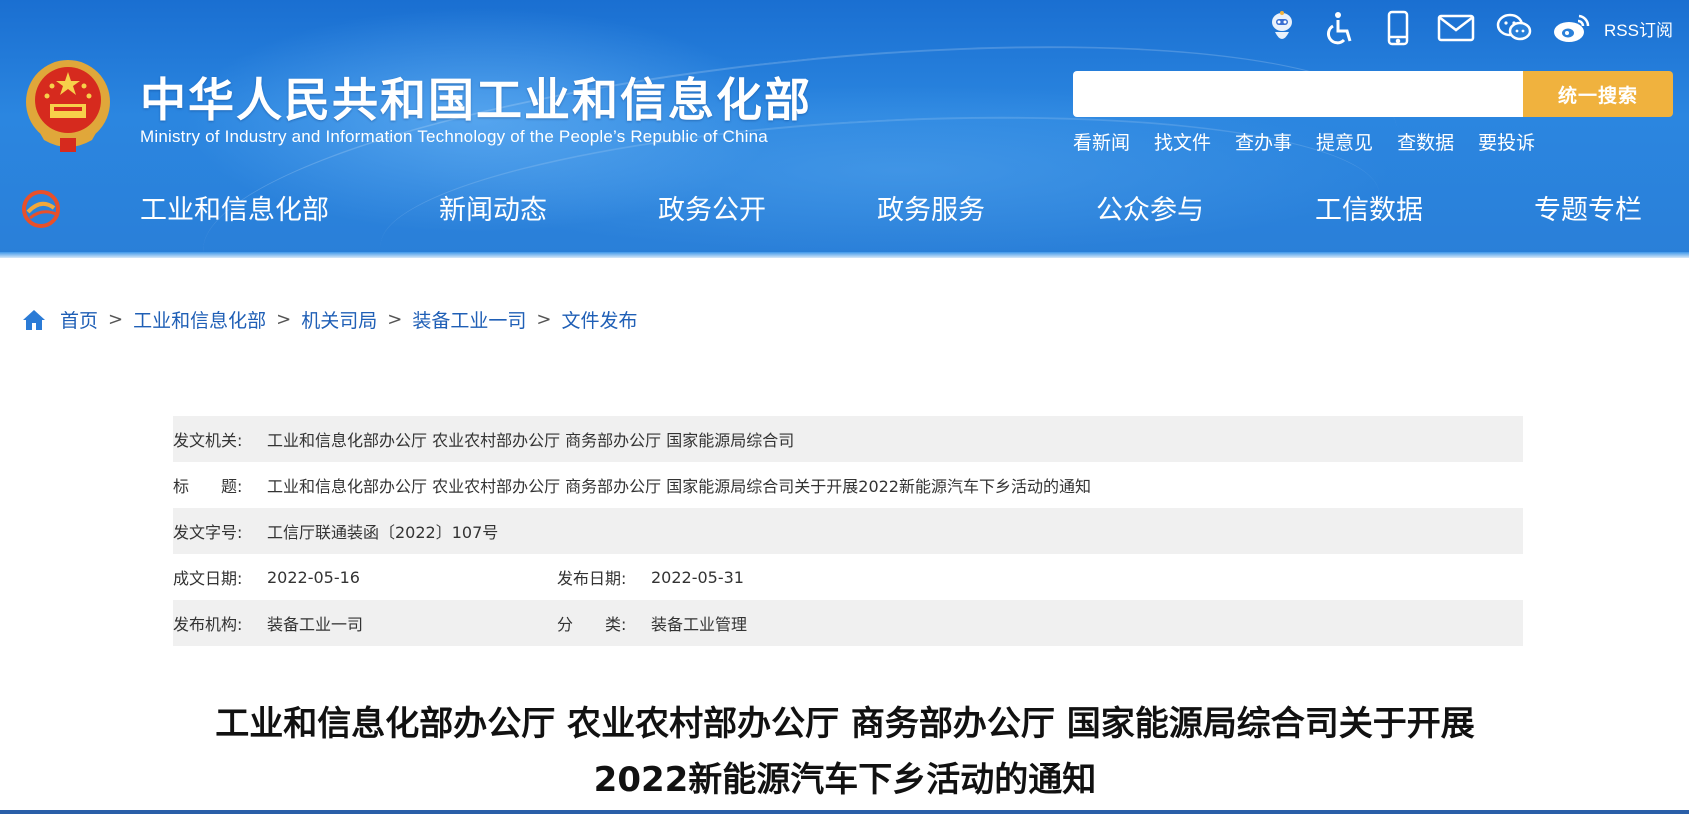 The width and height of the screenshot is (1689, 814). Describe the element at coordinates (476, 100) in the screenshot. I see `site-title: 中华人民共和国工业和信息化部` at that location.